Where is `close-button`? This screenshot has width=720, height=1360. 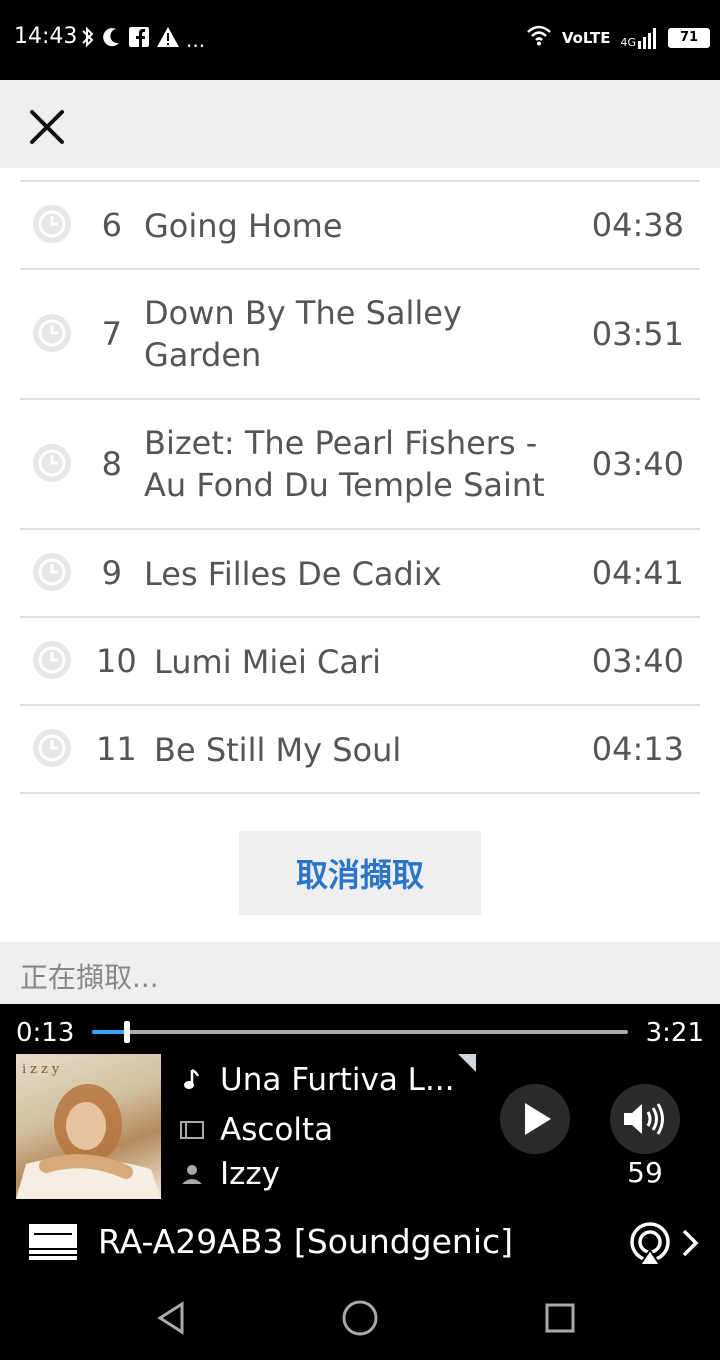 close-button is located at coordinates (47, 127).